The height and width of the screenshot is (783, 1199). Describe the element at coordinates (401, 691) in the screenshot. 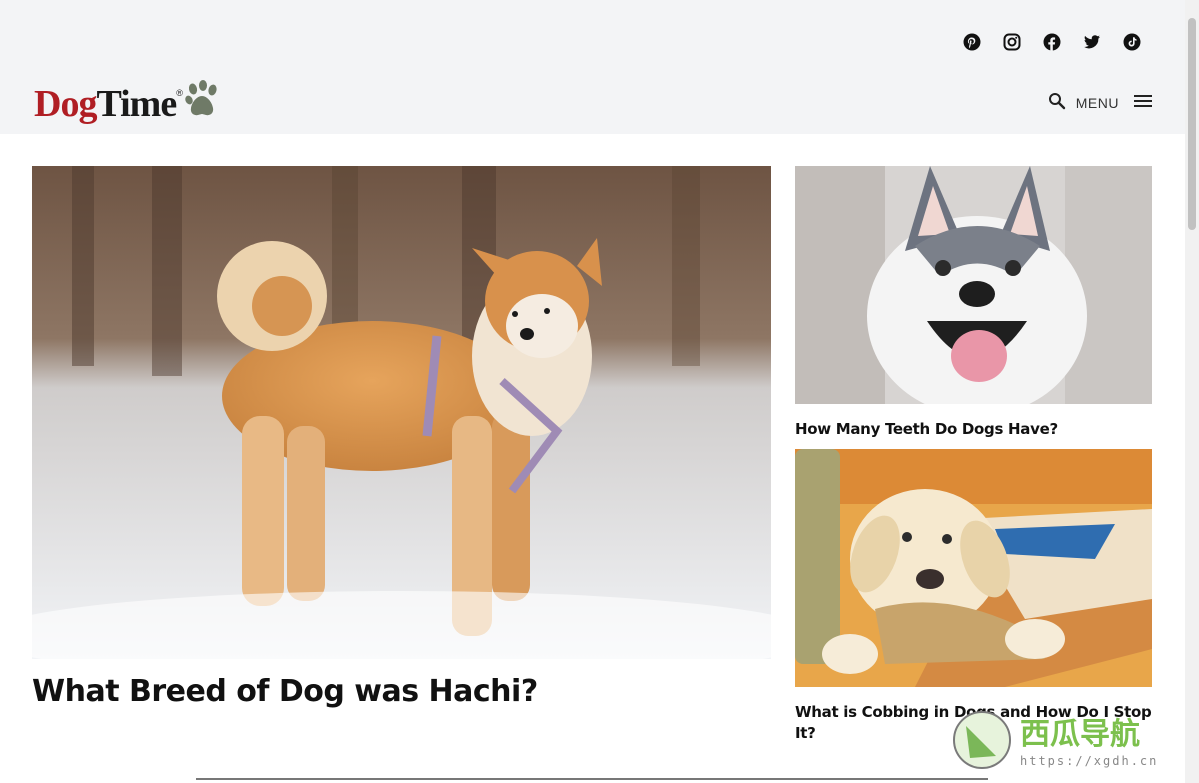

I see `feature-article-title: What Breed of Dog was Hachi?` at that location.